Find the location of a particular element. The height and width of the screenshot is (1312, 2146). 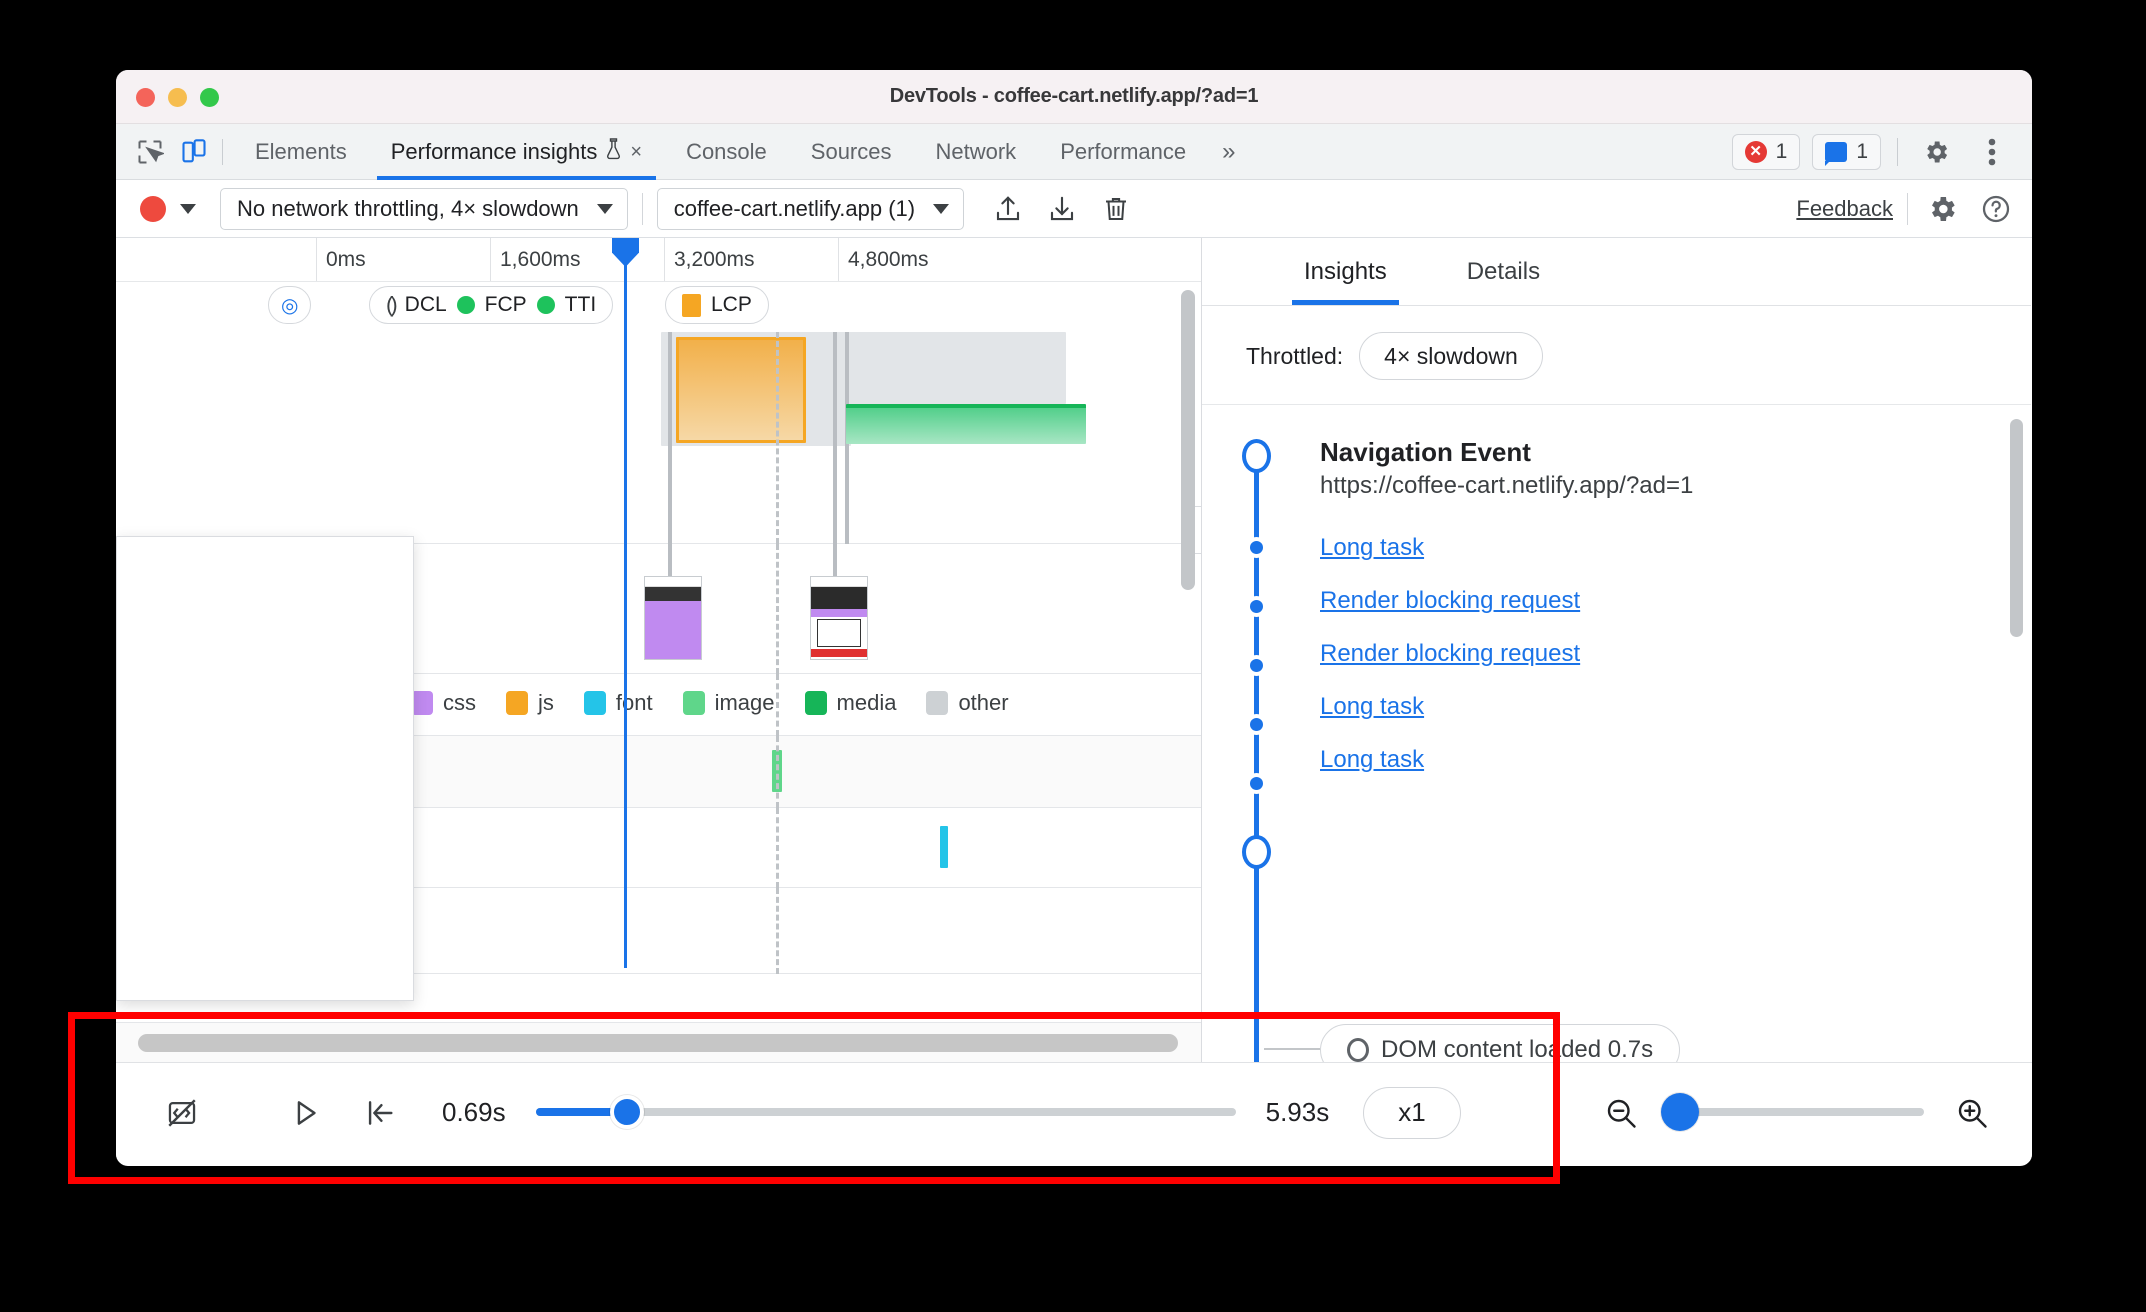

help-icon is located at coordinates (1996, 209).